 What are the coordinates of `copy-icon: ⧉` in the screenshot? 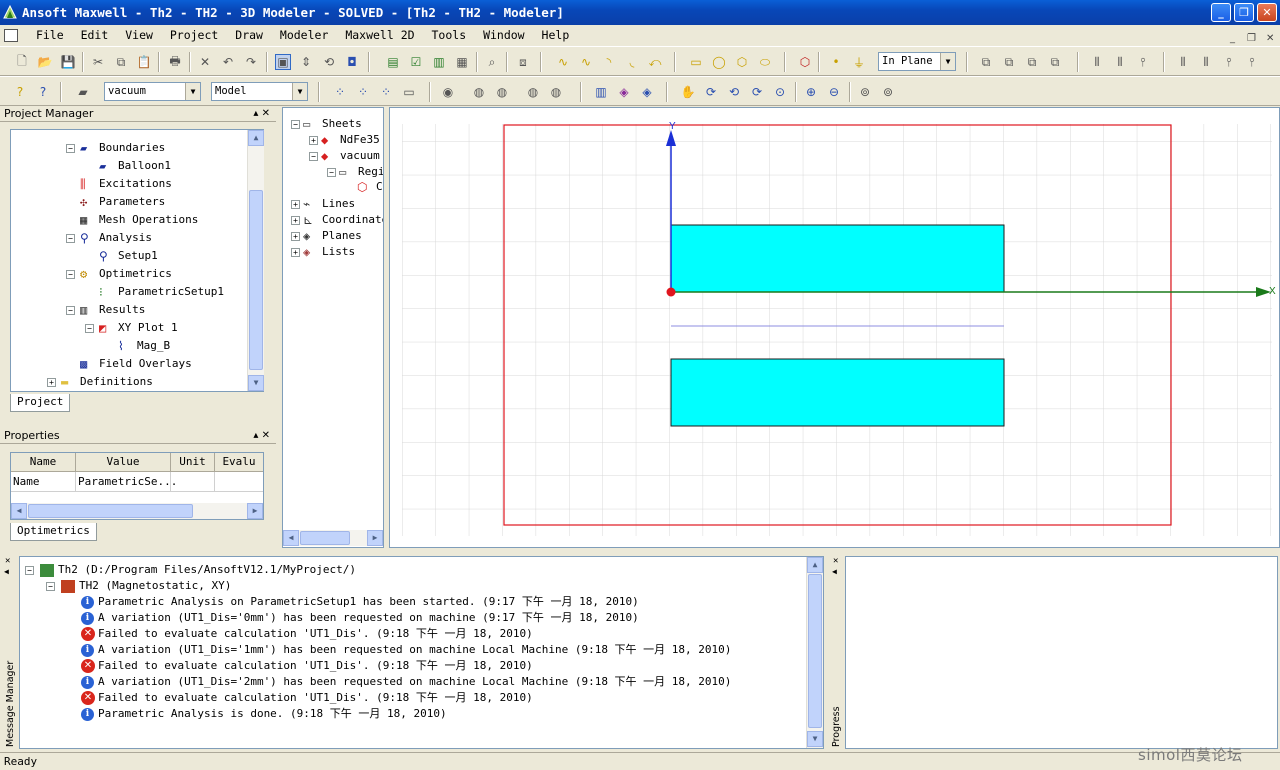 It's located at (121, 62).